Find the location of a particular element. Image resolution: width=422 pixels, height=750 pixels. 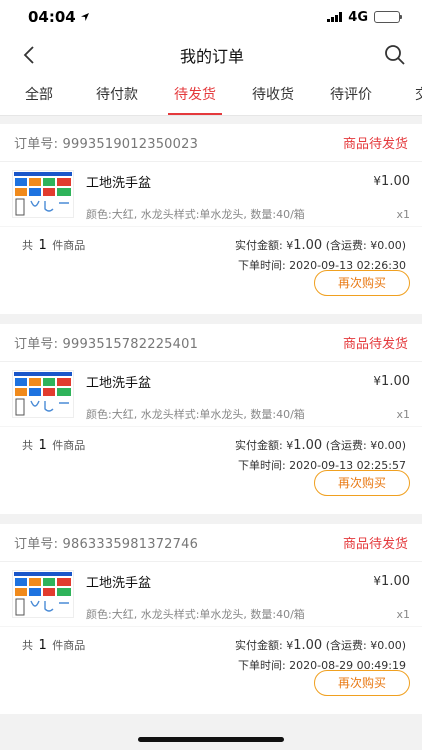

search-button is located at coordinates (395, 55).